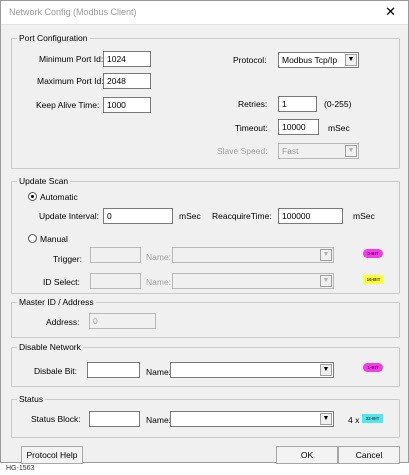 This screenshot has height=475, width=409. I want to click on protocol-select: Modbus Tcp/Ip ▼, so click(318, 60).